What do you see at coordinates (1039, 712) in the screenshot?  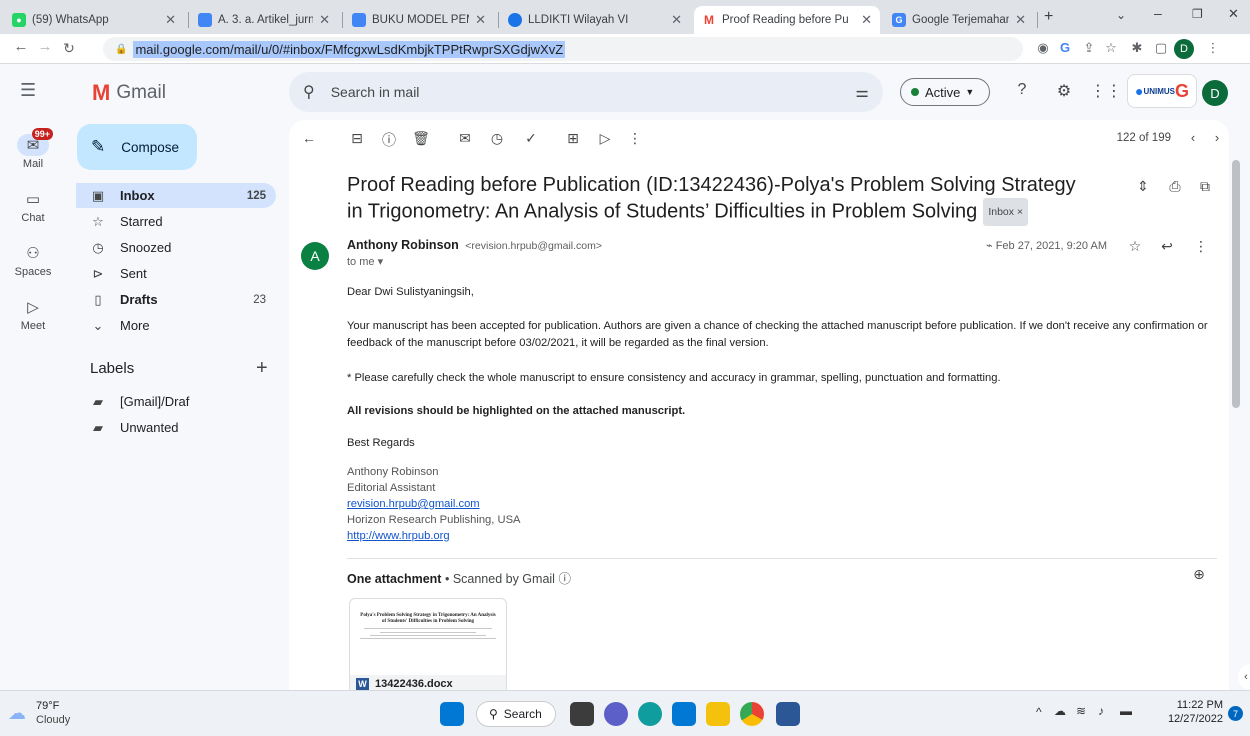 I see `tray-overflow-icon: ^` at bounding box center [1039, 712].